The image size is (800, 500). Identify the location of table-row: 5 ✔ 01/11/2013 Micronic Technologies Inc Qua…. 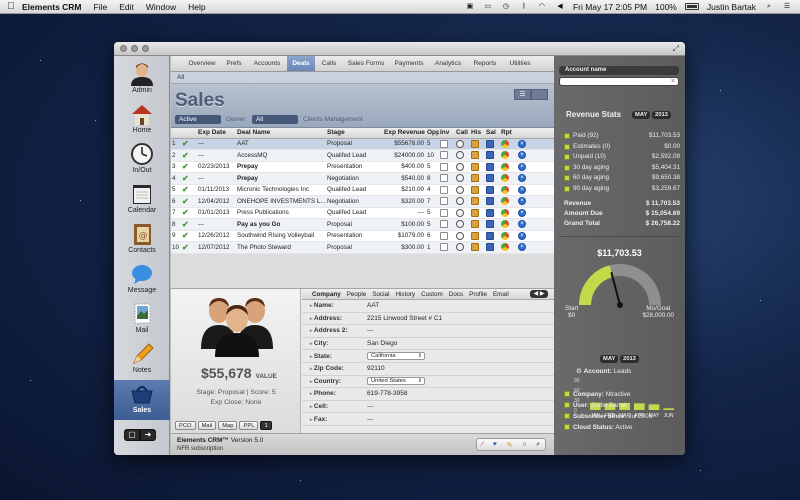
(362, 190).